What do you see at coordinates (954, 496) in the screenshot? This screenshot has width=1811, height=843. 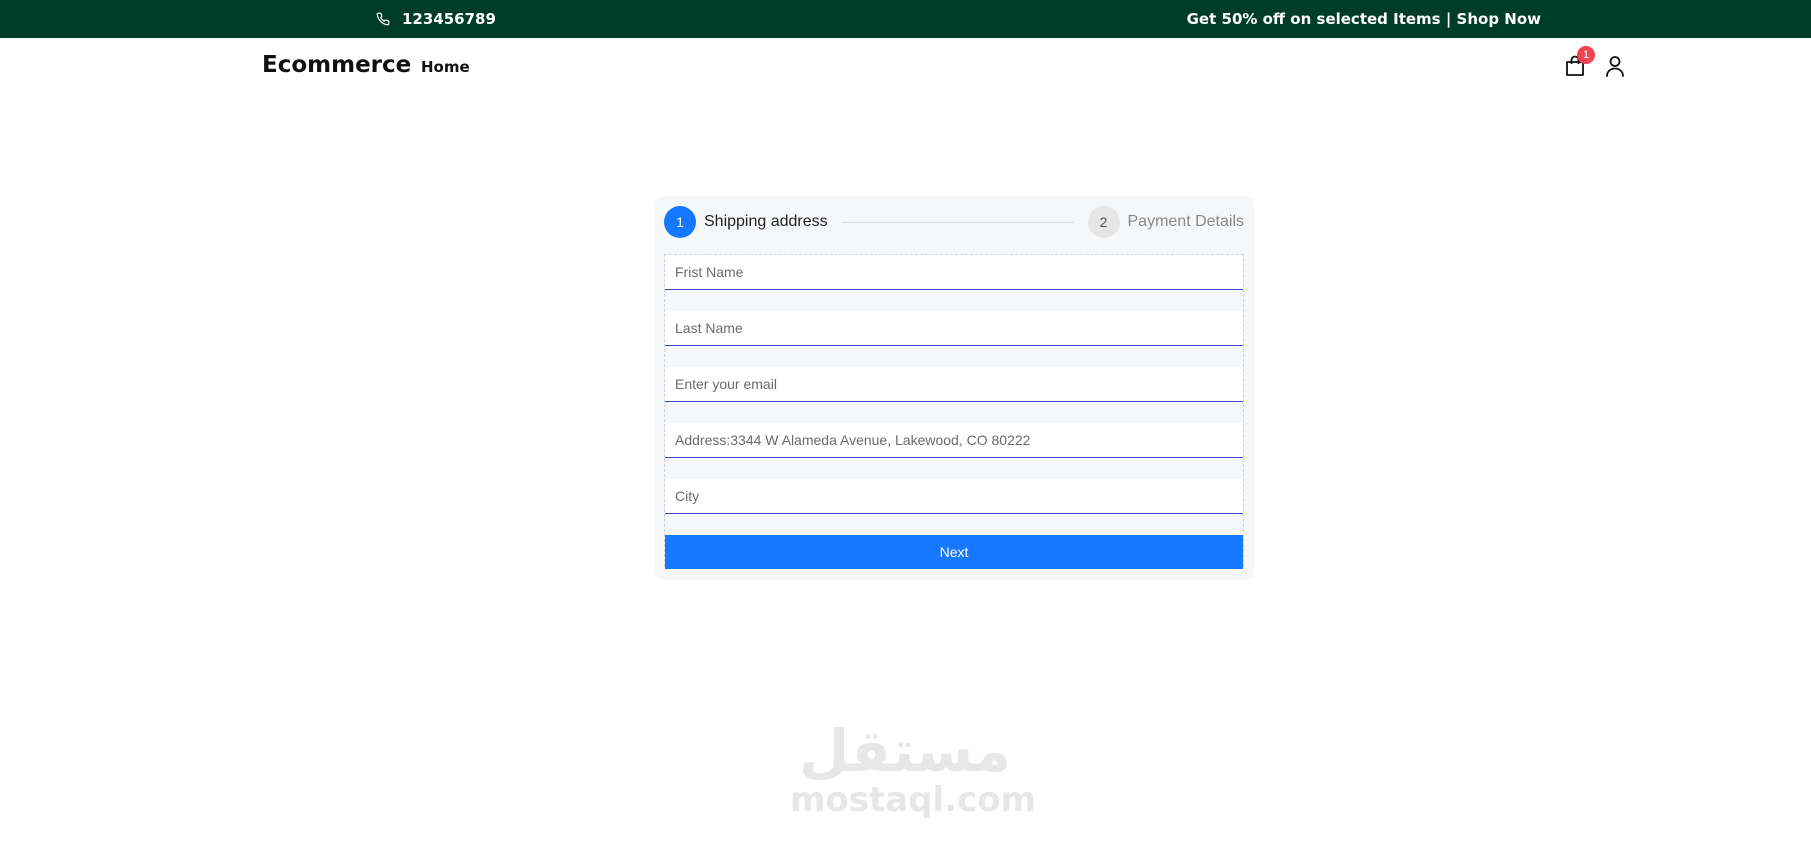 I see `city-input` at bounding box center [954, 496].